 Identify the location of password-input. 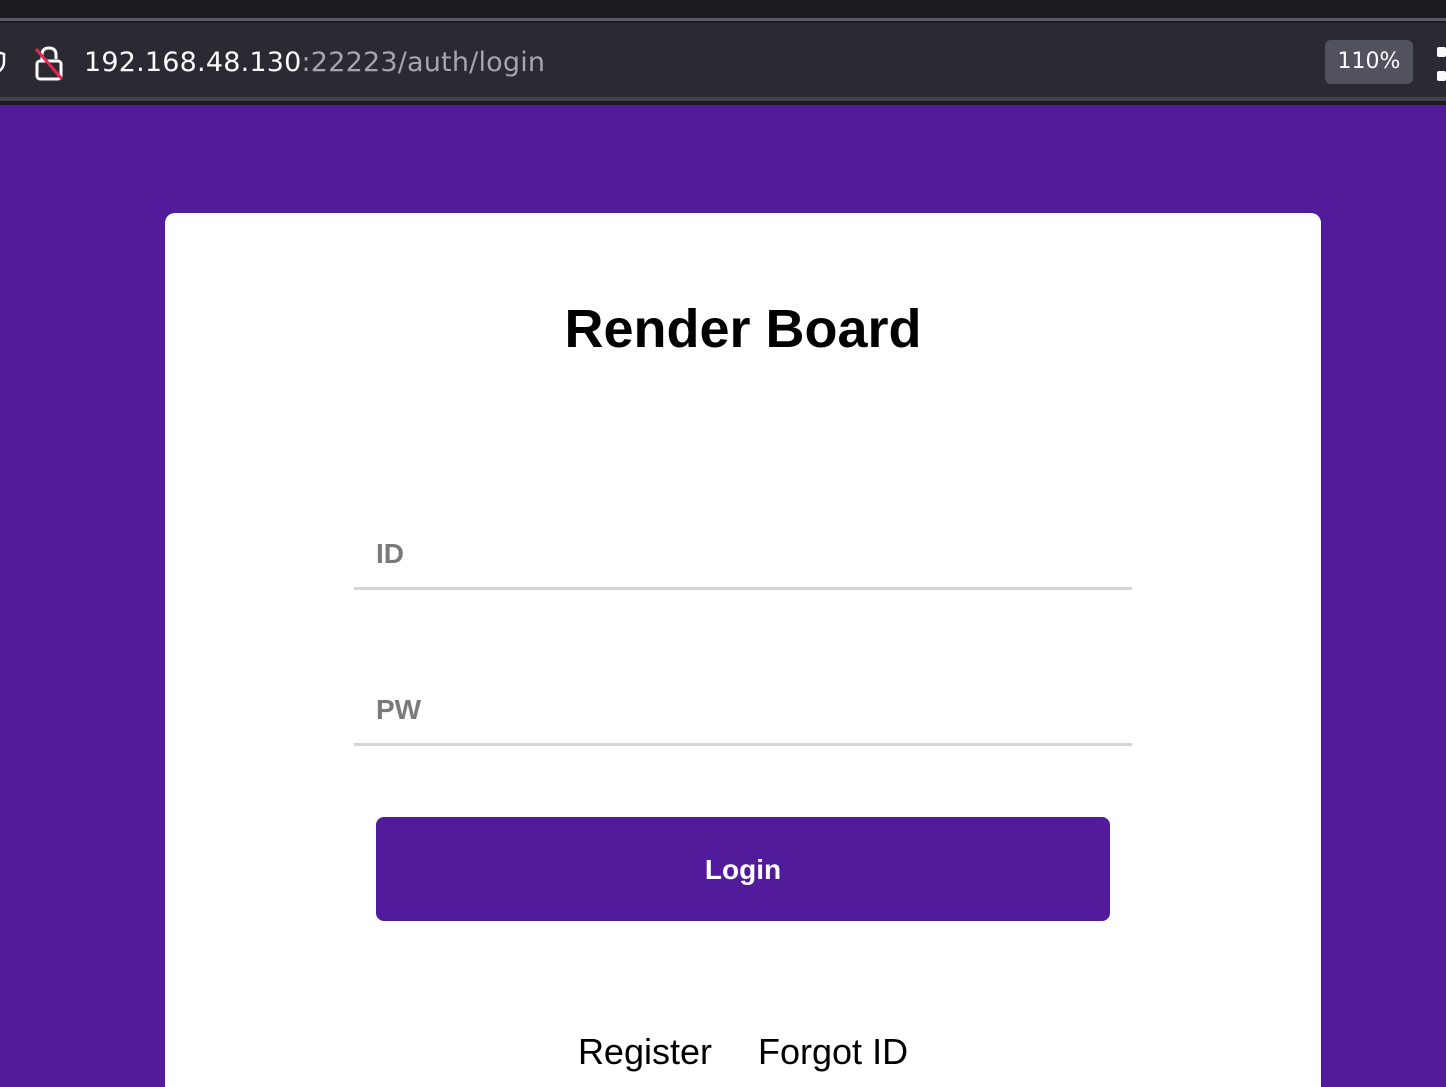
(743, 709).